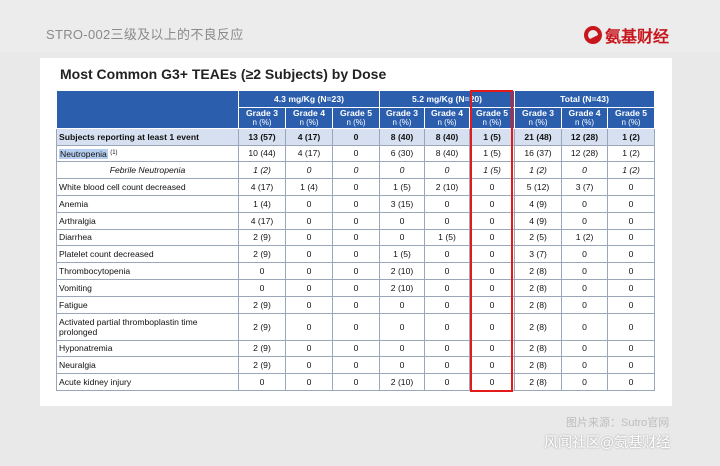  I want to click on dose-group-header: Total (N=43), so click(585, 99).